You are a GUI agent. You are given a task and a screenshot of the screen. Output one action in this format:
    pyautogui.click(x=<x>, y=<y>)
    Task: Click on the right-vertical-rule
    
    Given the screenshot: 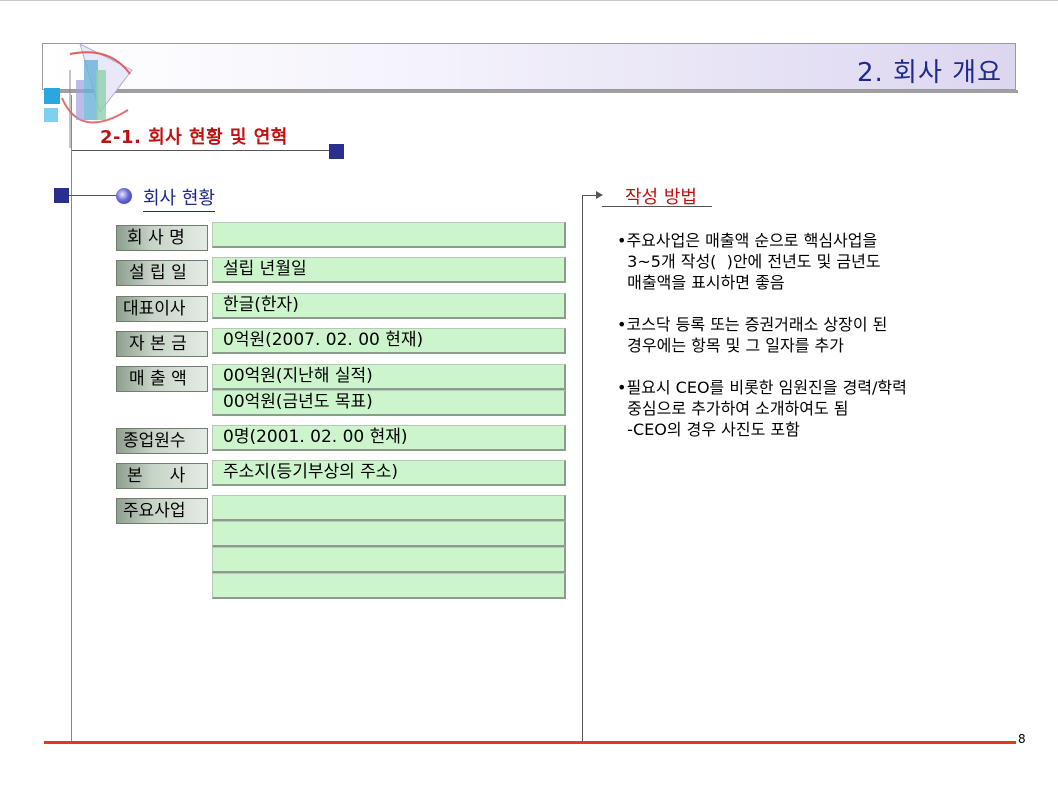 What is the action you would take?
    pyautogui.click(x=582, y=469)
    